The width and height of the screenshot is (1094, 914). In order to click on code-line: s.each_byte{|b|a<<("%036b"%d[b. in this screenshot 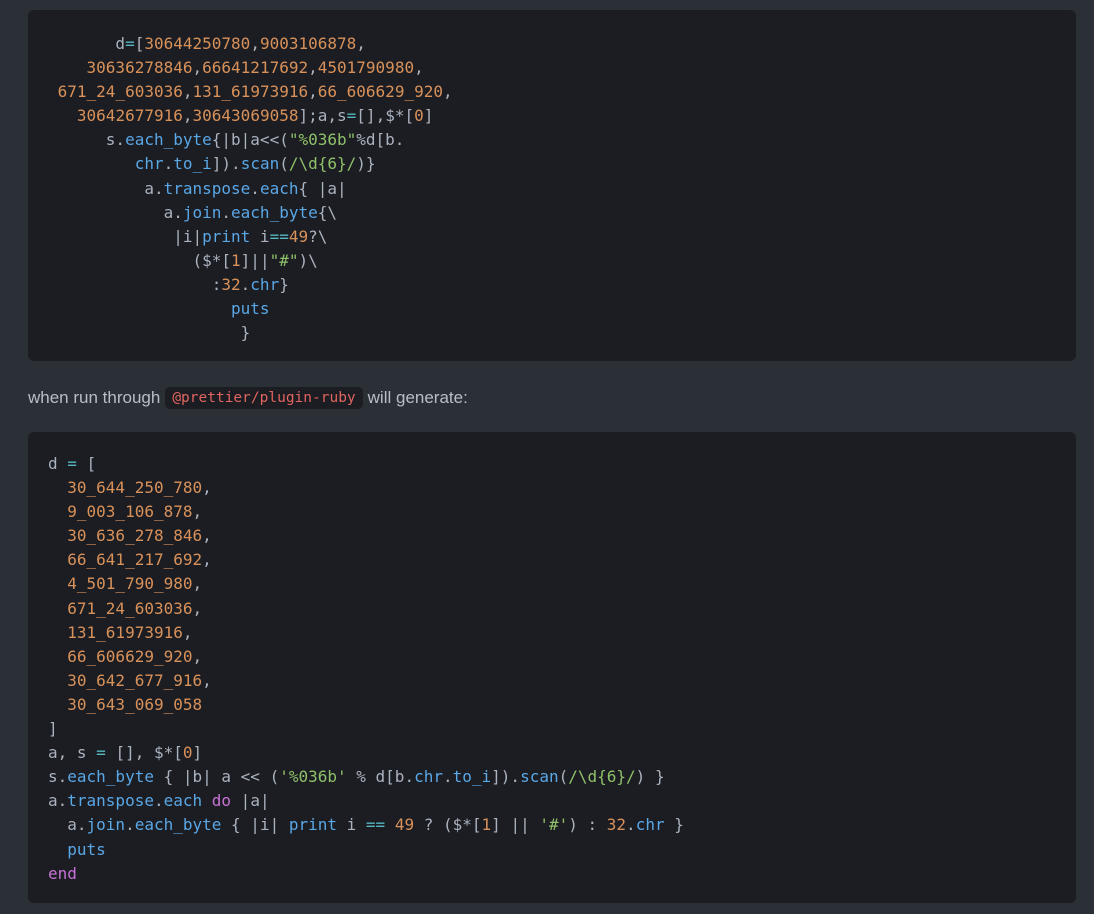, I will do `click(226, 139)`.